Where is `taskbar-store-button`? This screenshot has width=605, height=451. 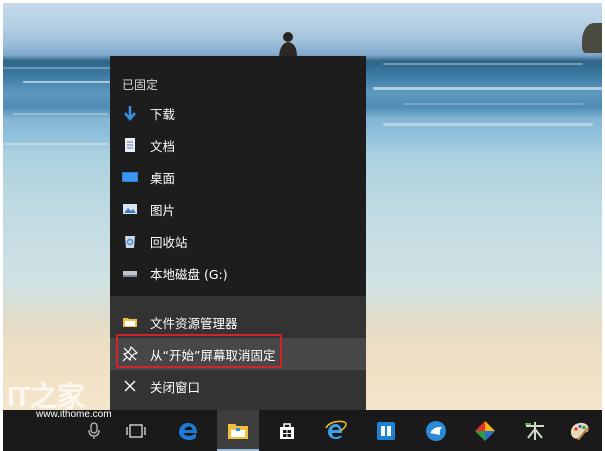
taskbar-store-button is located at coordinates (287, 430).